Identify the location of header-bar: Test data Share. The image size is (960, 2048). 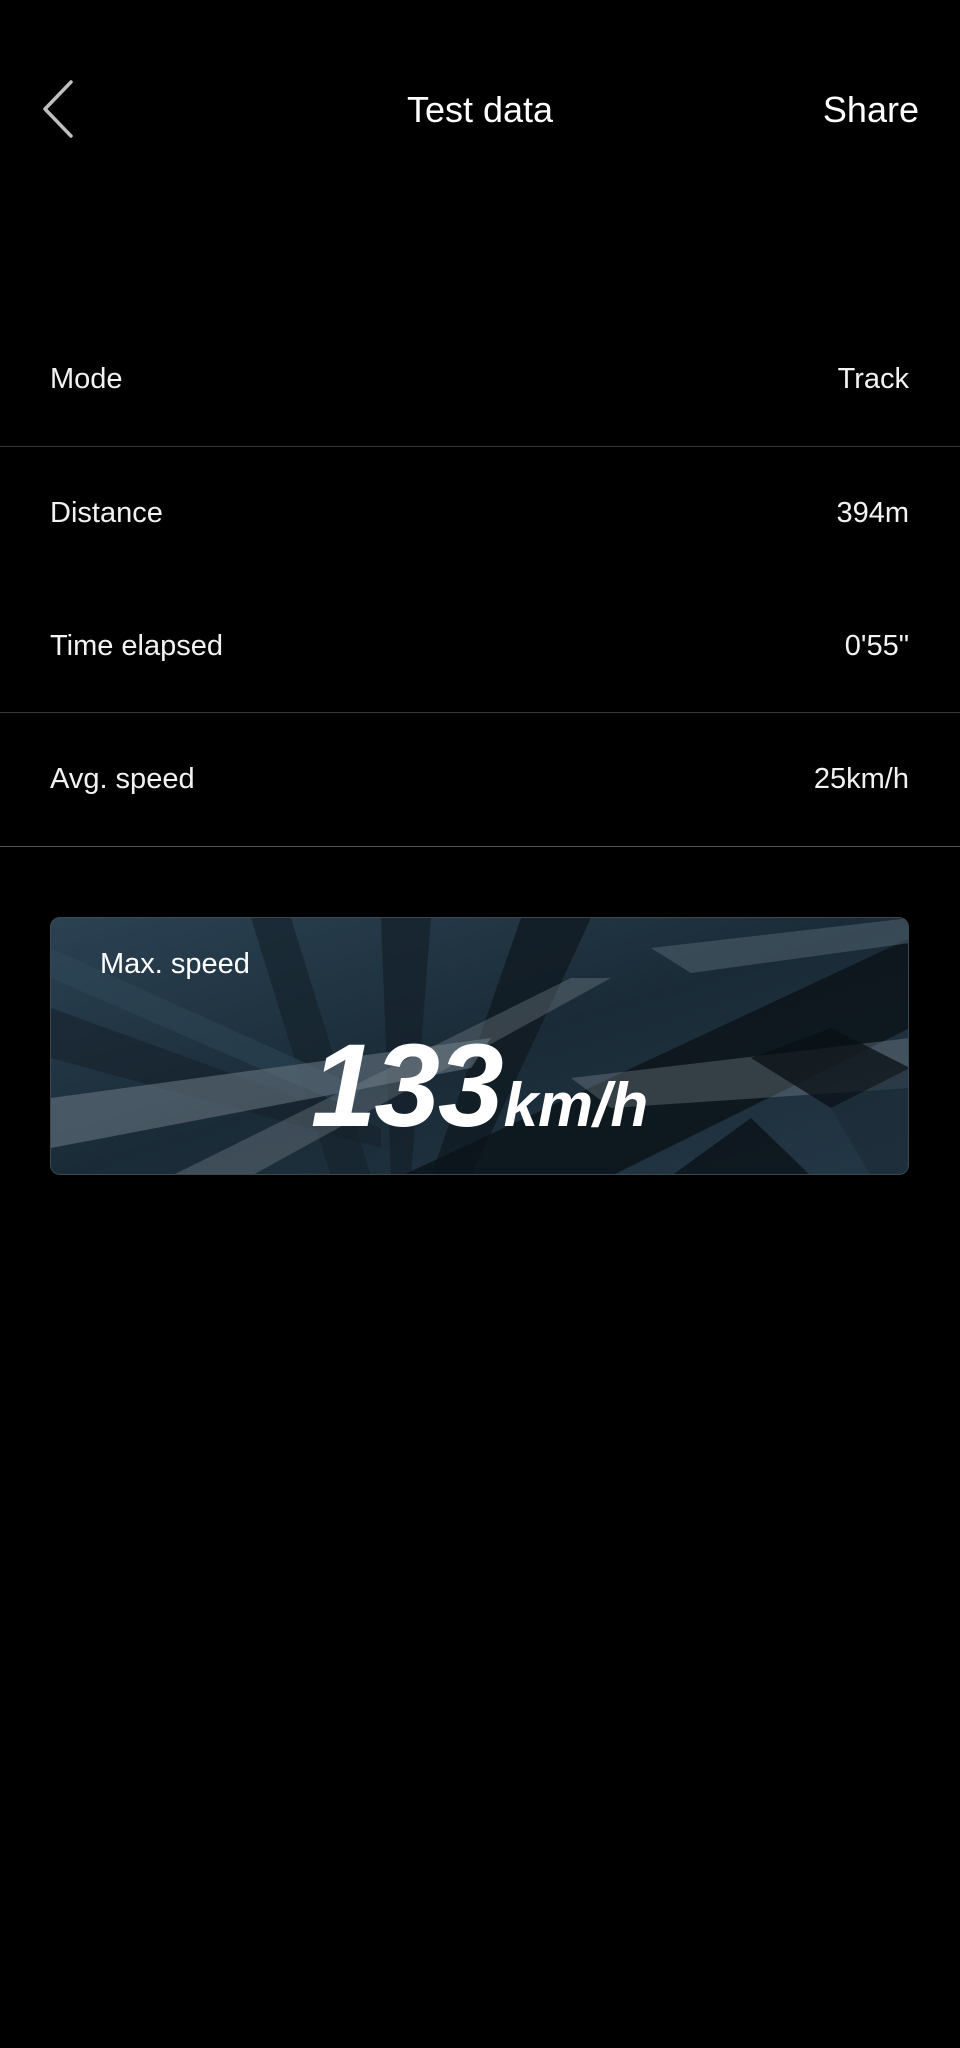
(480, 110).